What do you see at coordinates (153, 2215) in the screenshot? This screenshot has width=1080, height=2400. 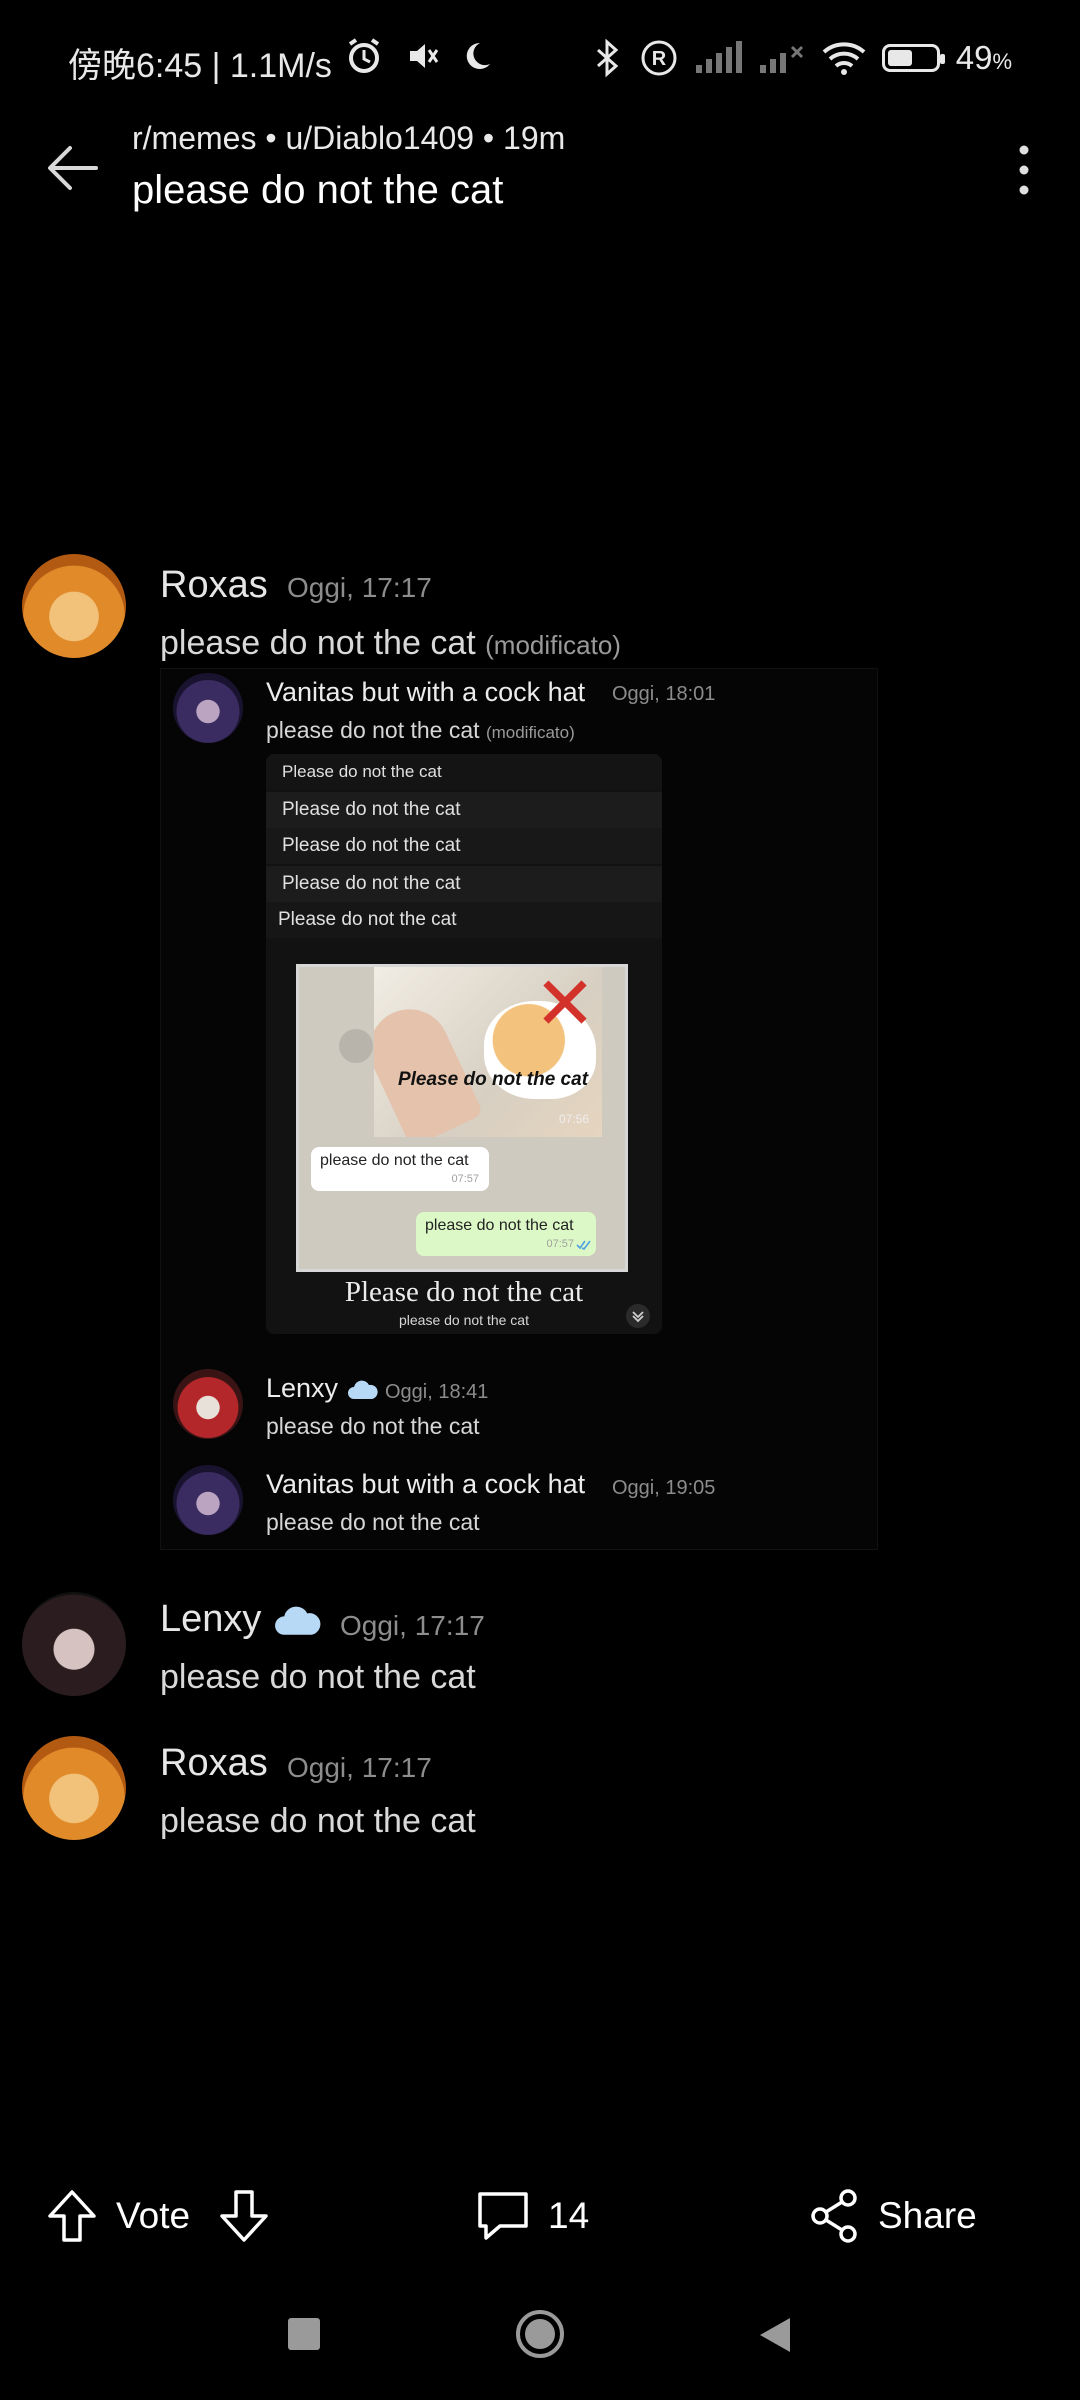 I see `vote-label: Vote` at bounding box center [153, 2215].